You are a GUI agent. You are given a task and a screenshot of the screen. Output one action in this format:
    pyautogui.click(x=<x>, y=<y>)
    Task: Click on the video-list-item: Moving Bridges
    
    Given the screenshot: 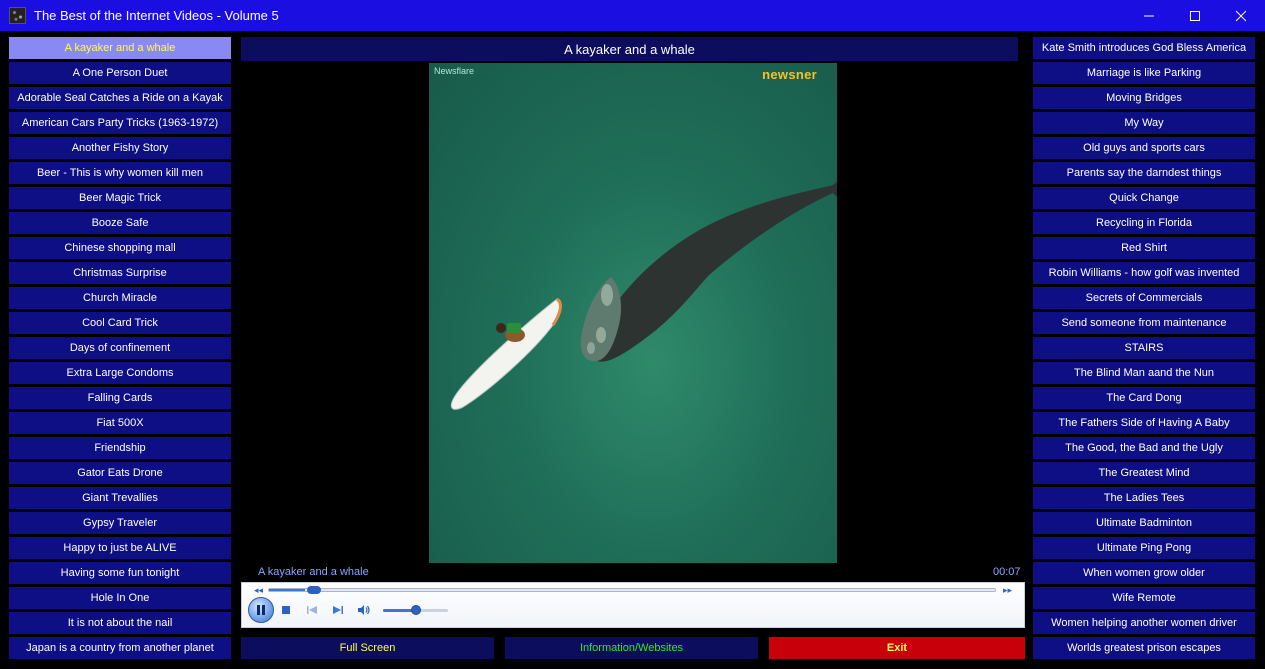 What is the action you would take?
    pyautogui.click(x=1144, y=98)
    